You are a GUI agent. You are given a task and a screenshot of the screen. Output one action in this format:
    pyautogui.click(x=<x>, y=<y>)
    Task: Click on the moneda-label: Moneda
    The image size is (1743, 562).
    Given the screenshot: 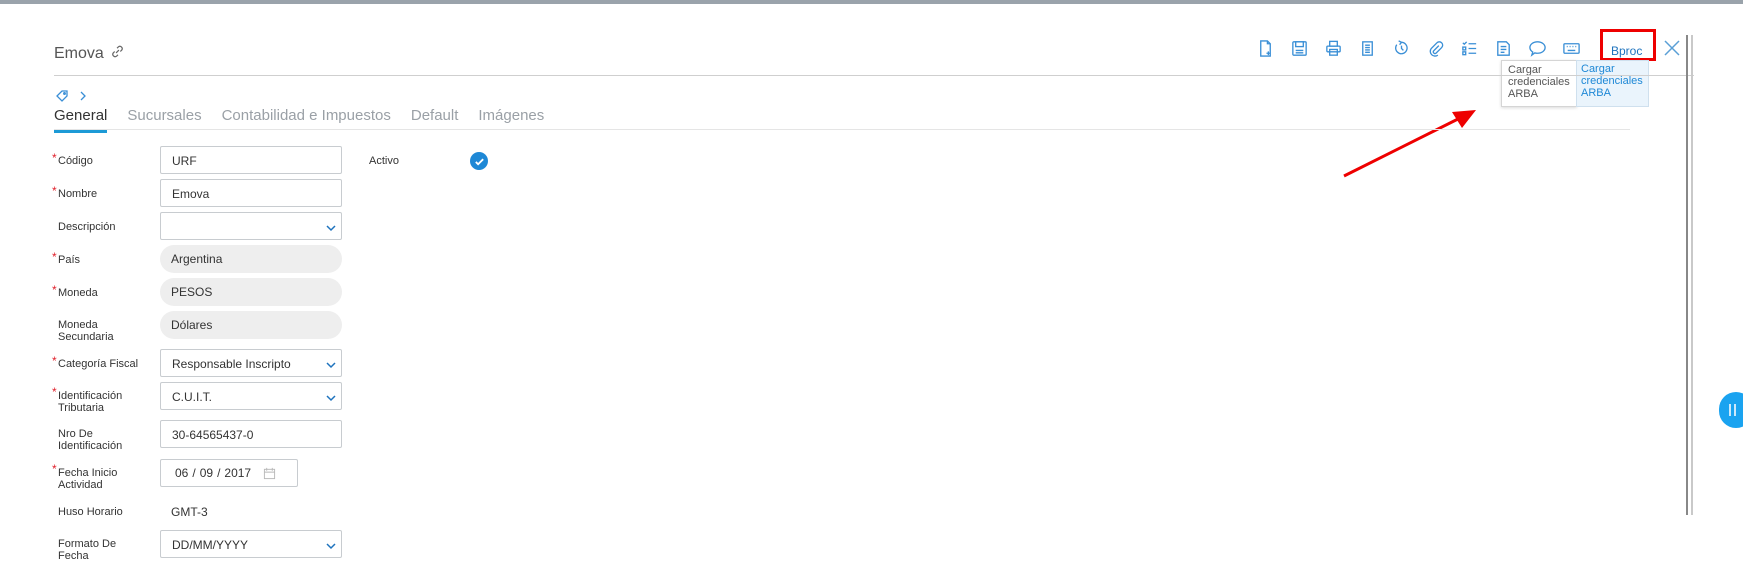 What is the action you would take?
    pyautogui.click(x=78, y=293)
    